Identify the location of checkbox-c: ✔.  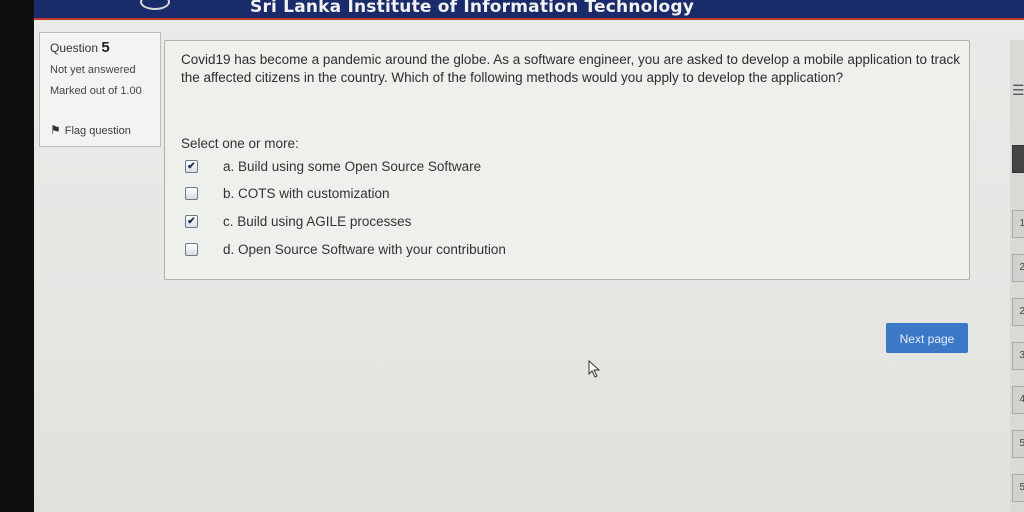
(191, 221).